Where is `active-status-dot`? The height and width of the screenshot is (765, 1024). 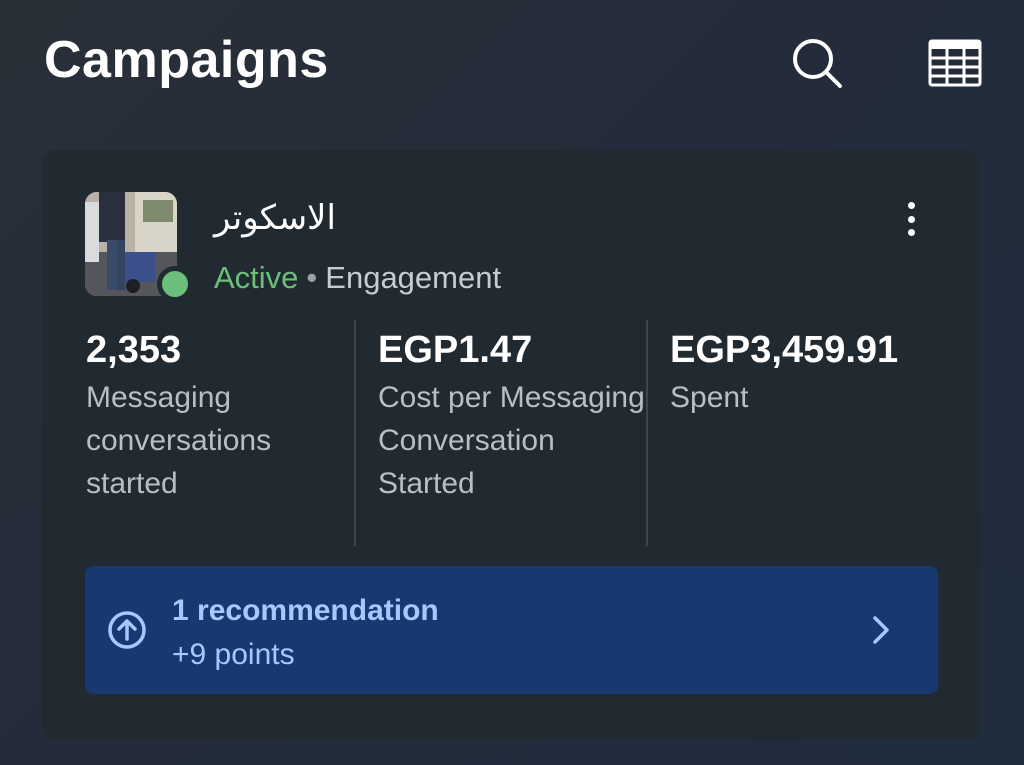
active-status-dot is located at coordinates (175, 284).